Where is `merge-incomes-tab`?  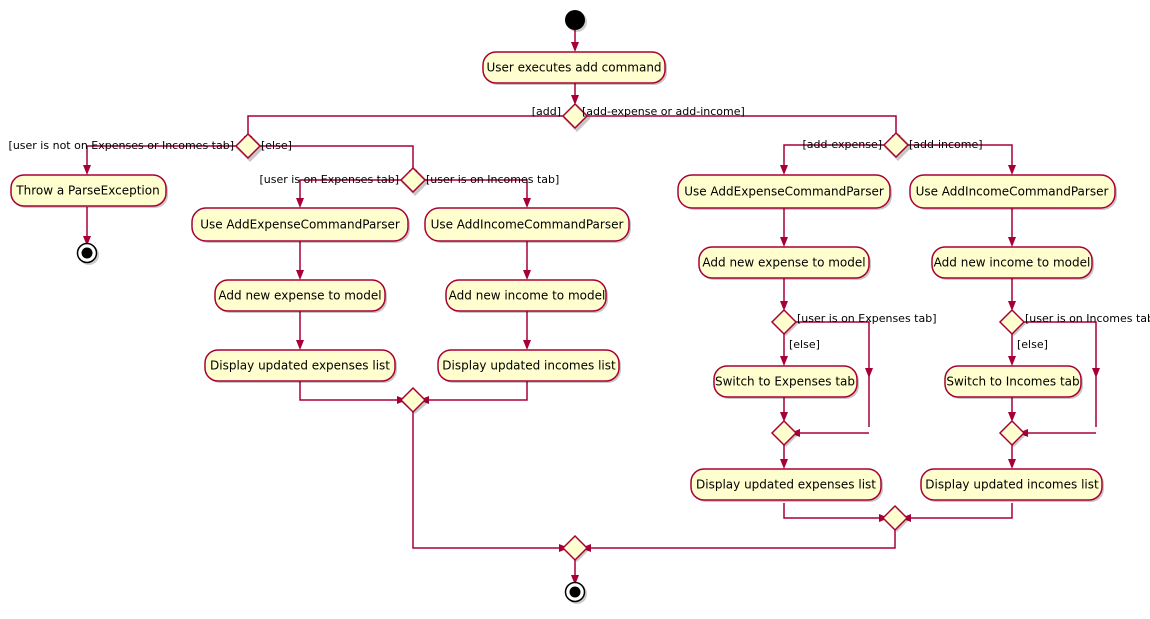
merge-incomes-tab is located at coordinates (1012, 433).